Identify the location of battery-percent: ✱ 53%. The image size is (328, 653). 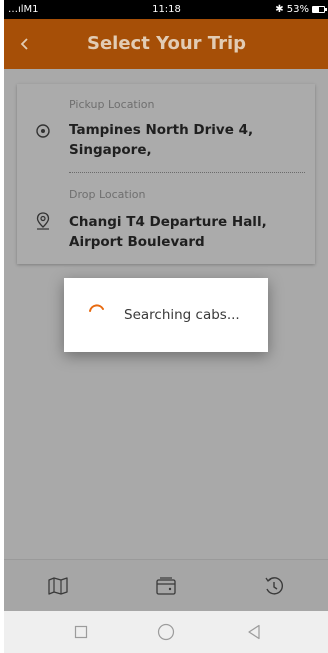
(292, 9).